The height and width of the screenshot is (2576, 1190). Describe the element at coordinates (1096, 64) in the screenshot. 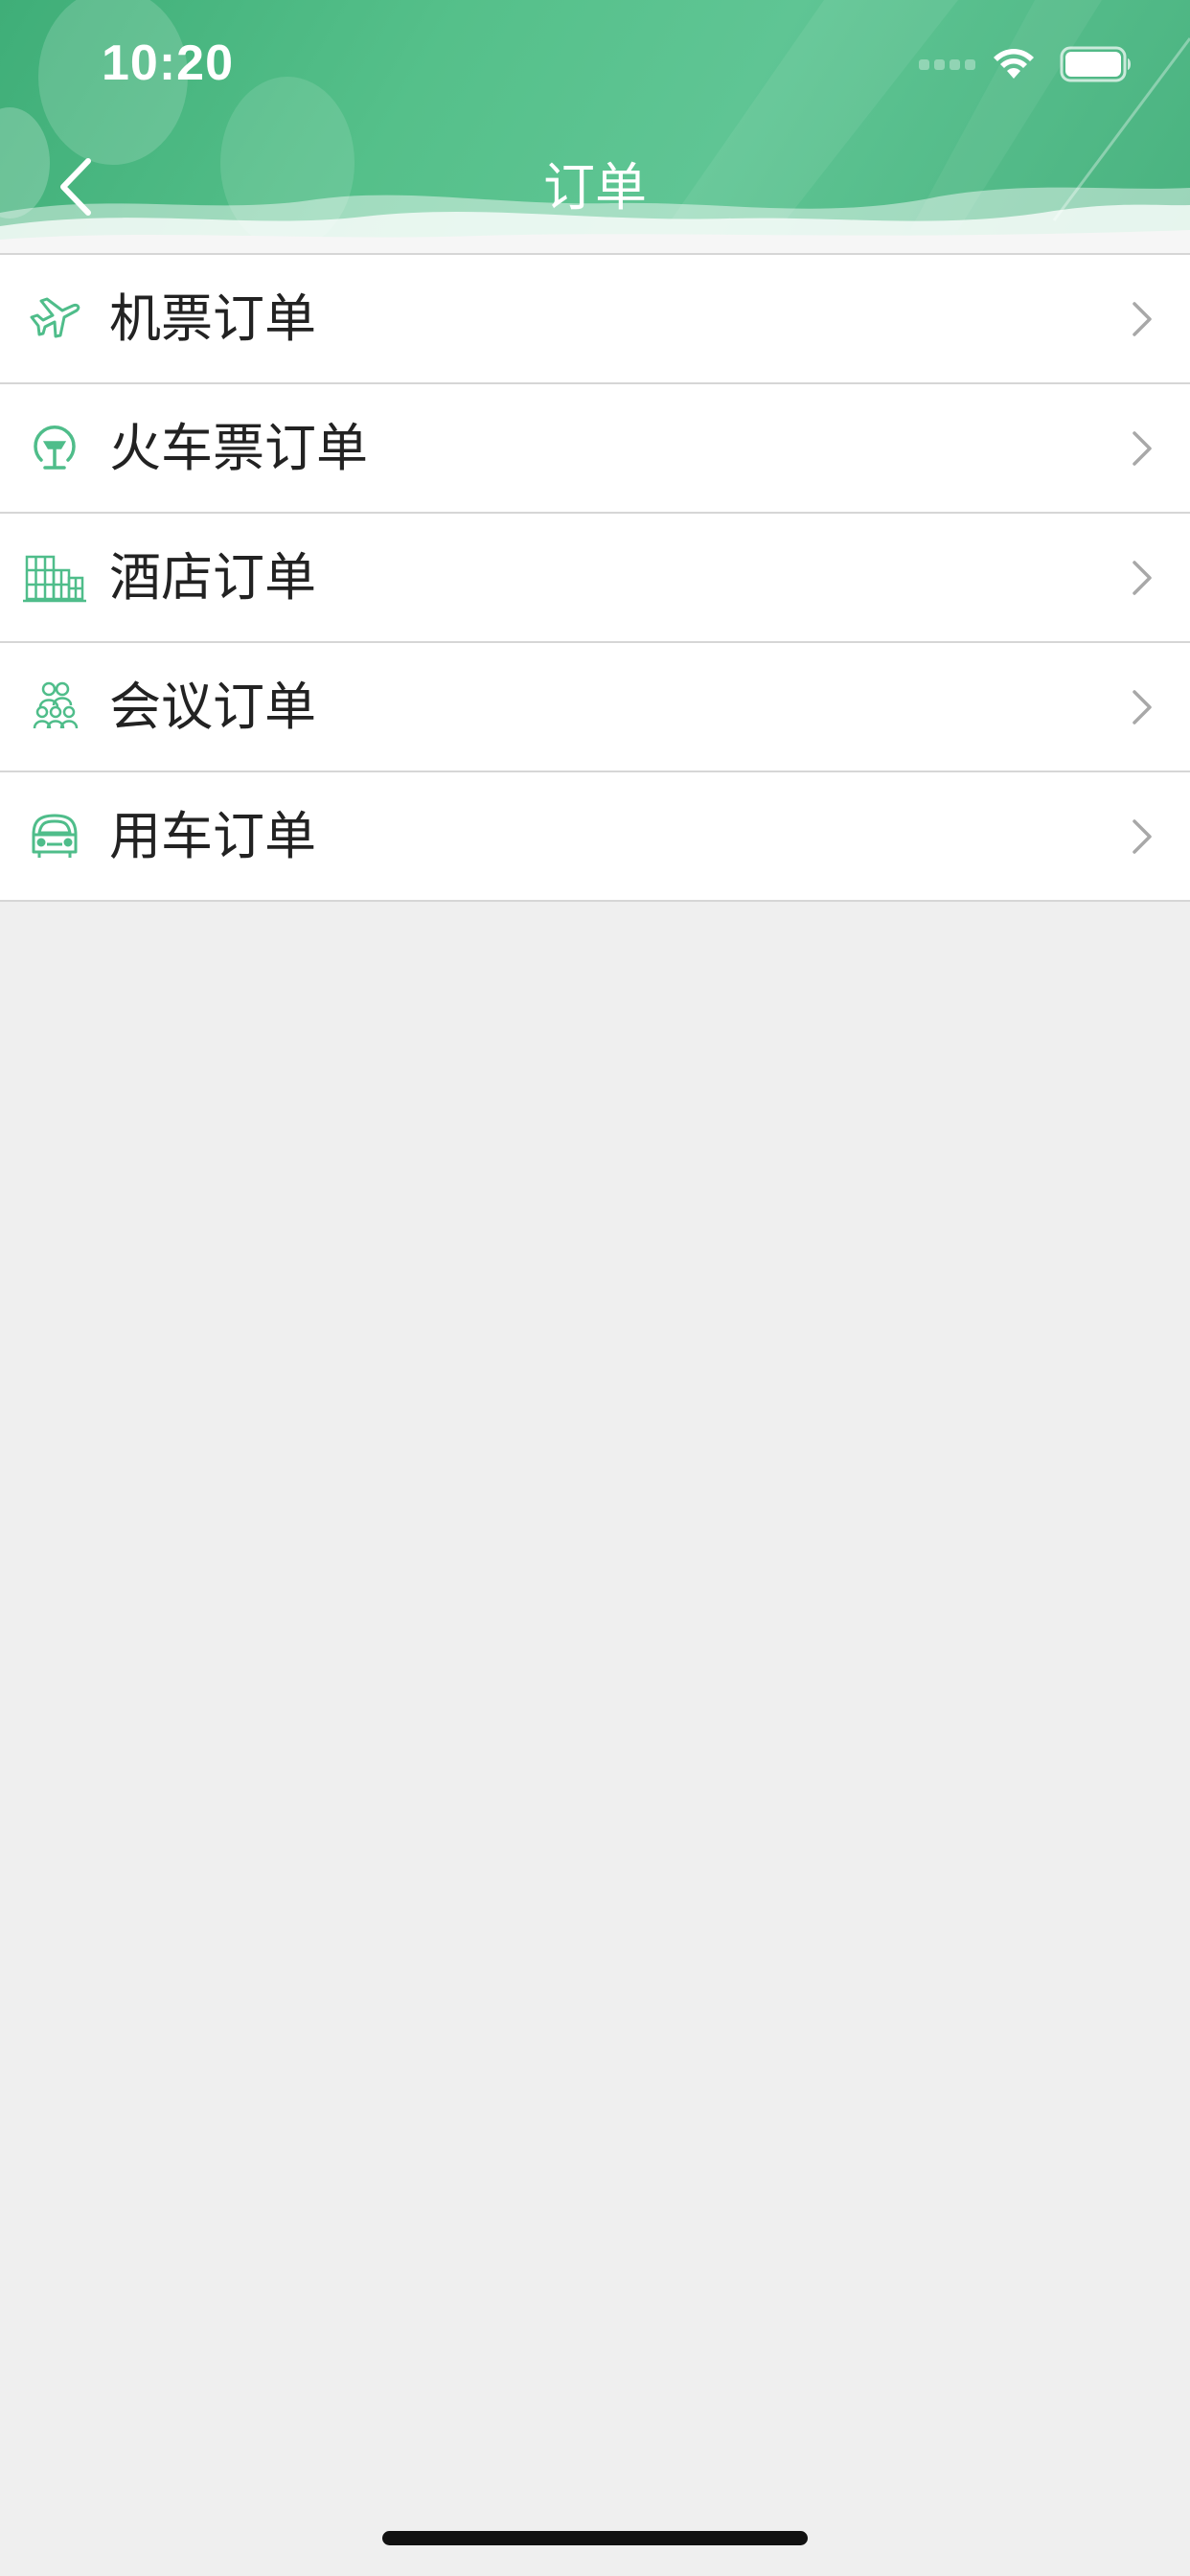

I see `battery-icon` at that location.